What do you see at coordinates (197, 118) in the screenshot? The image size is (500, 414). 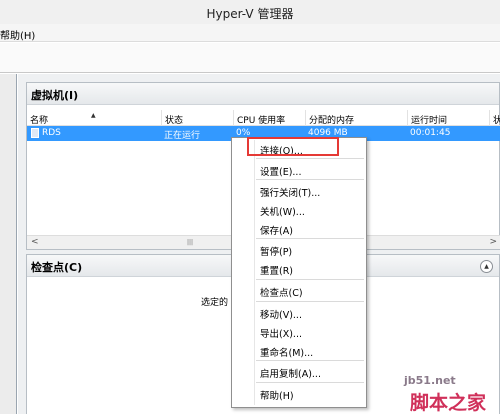 I see `column-status: 状态` at bounding box center [197, 118].